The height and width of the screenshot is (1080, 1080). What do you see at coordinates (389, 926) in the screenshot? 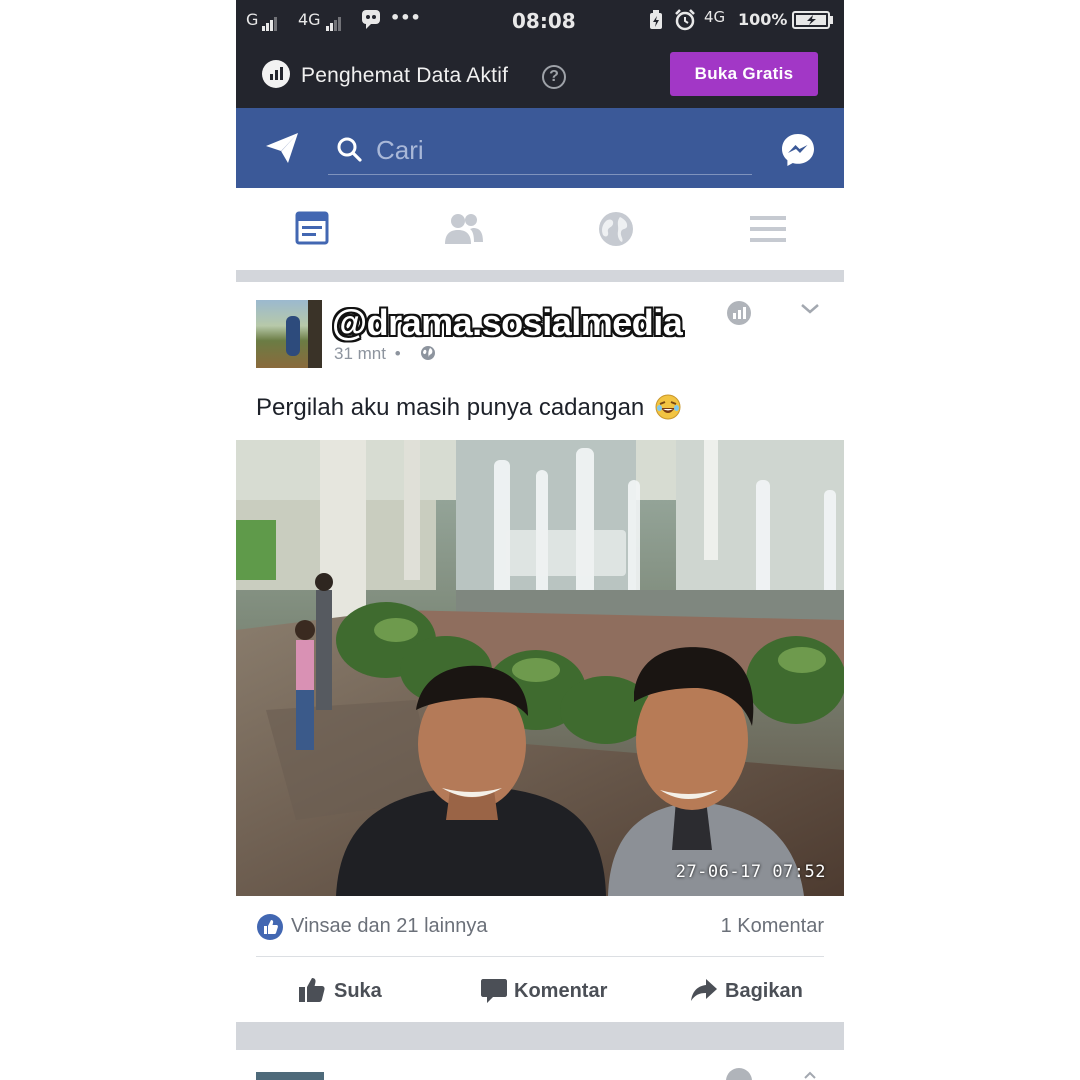
I see `likes-summary: Vinsae dan 21 lainnya` at bounding box center [389, 926].